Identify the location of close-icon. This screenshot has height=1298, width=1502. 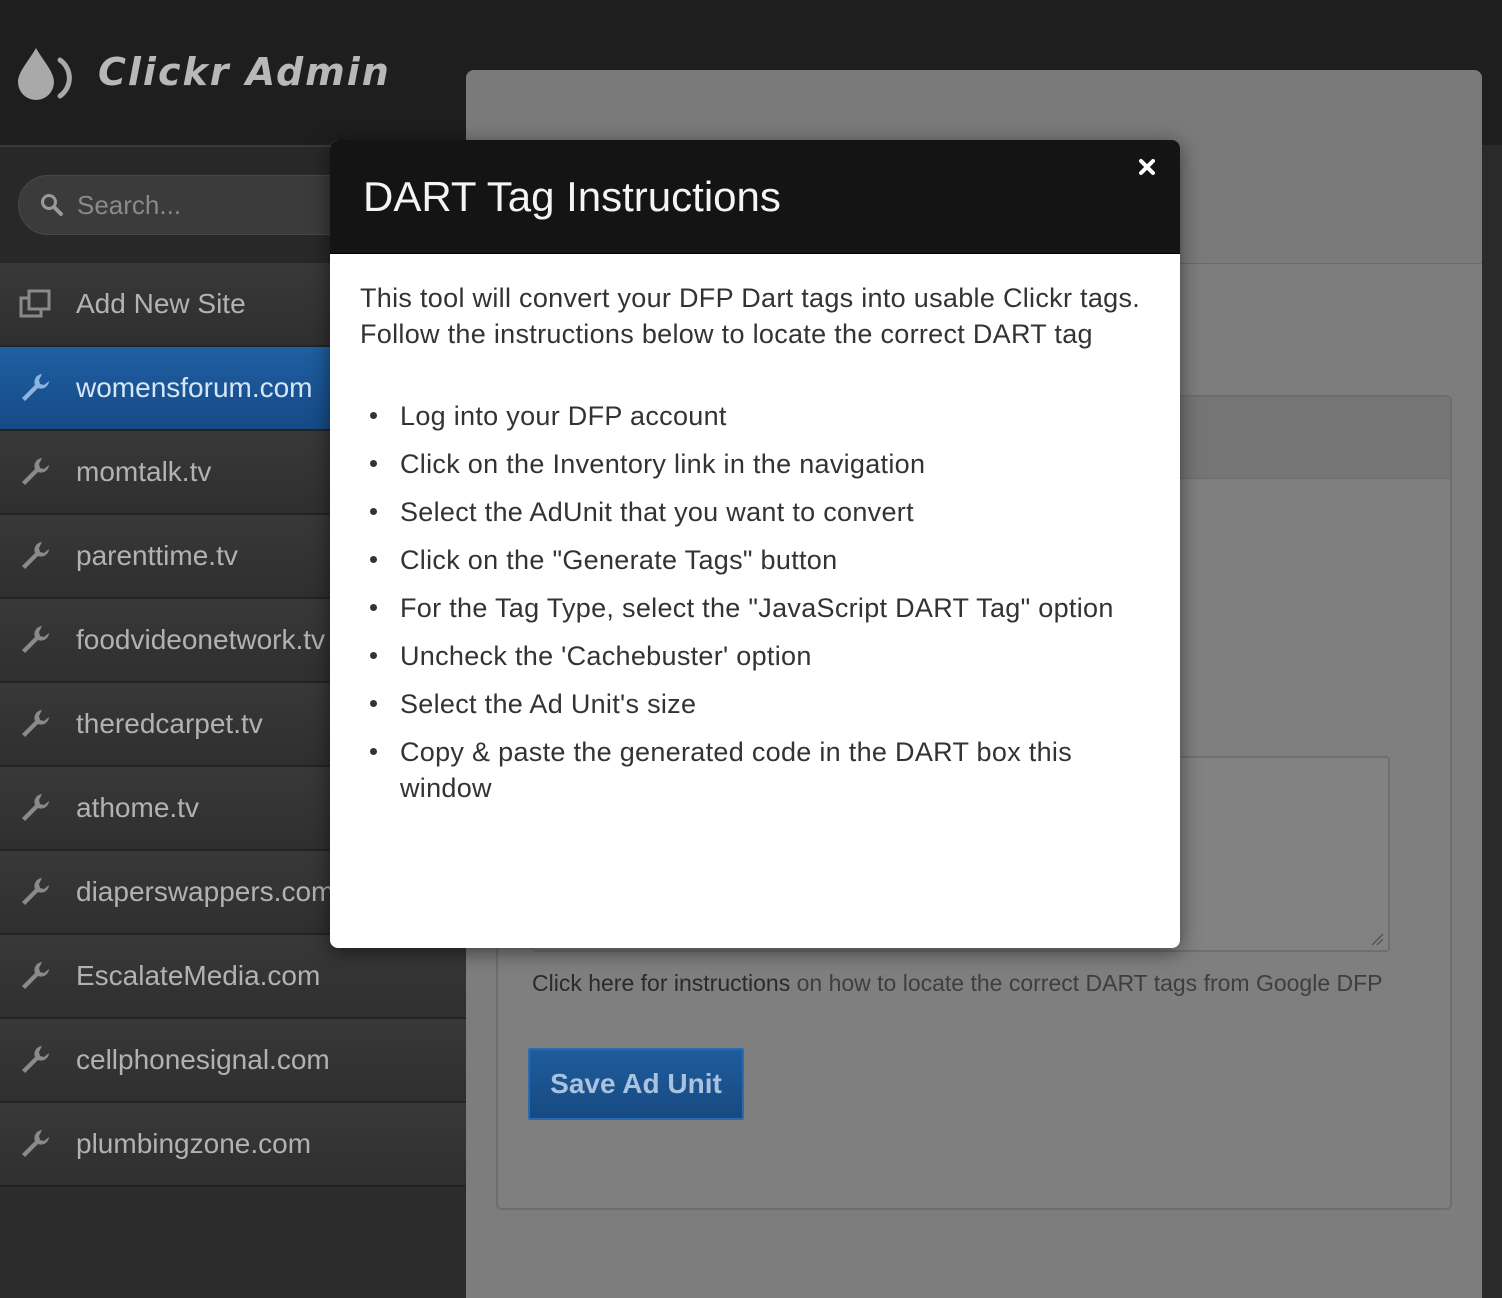
(1147, 167).